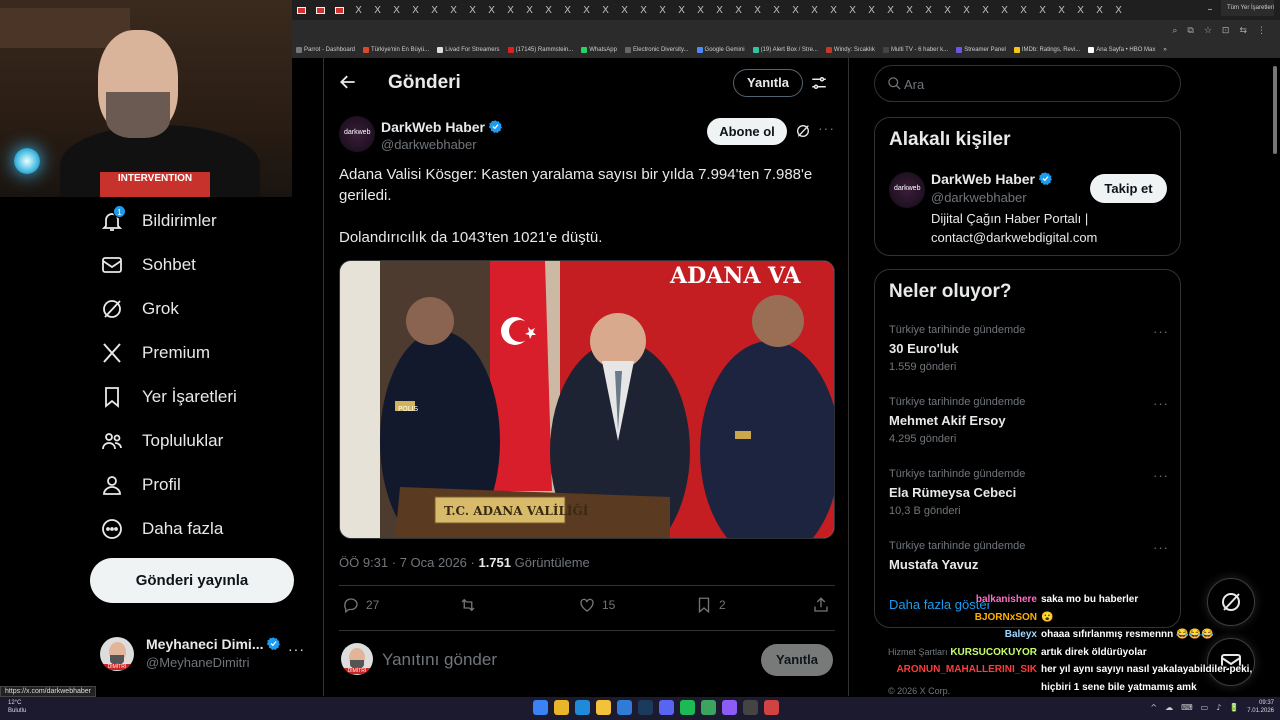  Describe the element at coordinates (140, 485) in the screenshot. I see `nav-profile: Profil` at that location.